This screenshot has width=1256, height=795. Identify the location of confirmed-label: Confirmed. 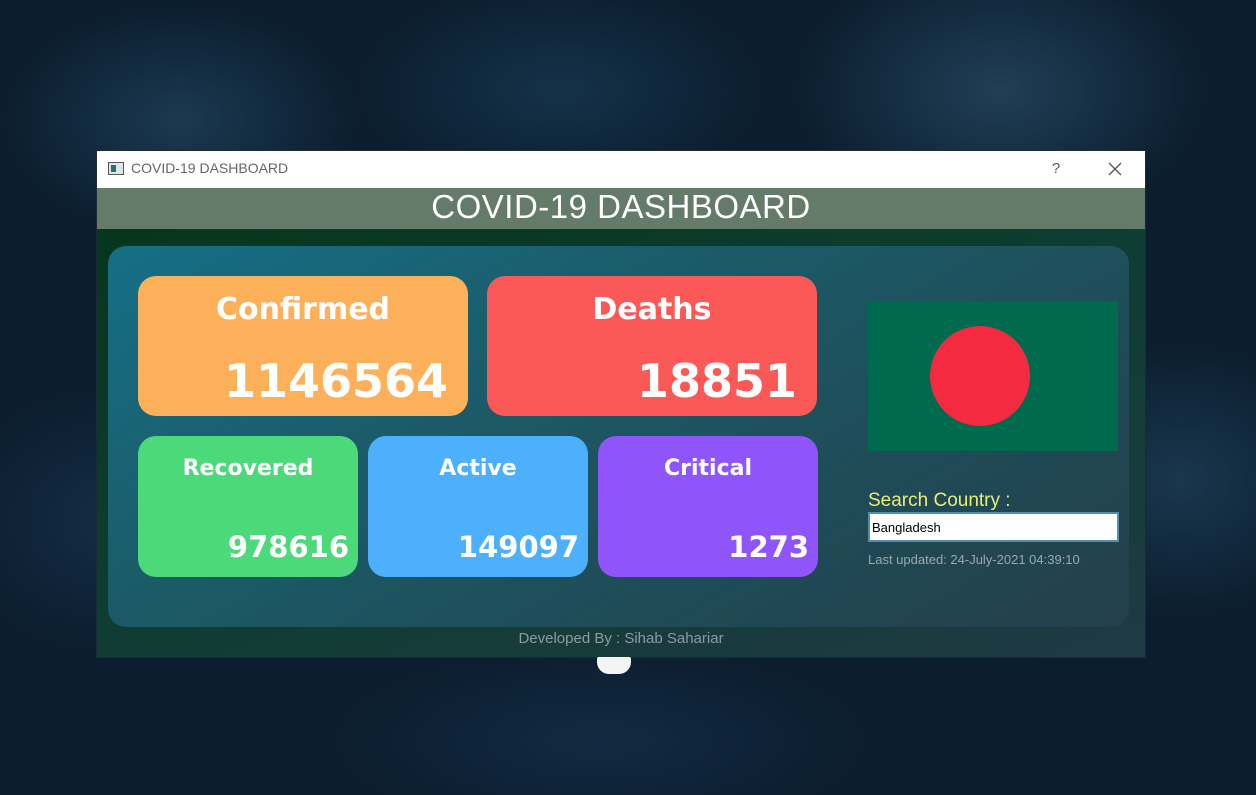
(303, 309).